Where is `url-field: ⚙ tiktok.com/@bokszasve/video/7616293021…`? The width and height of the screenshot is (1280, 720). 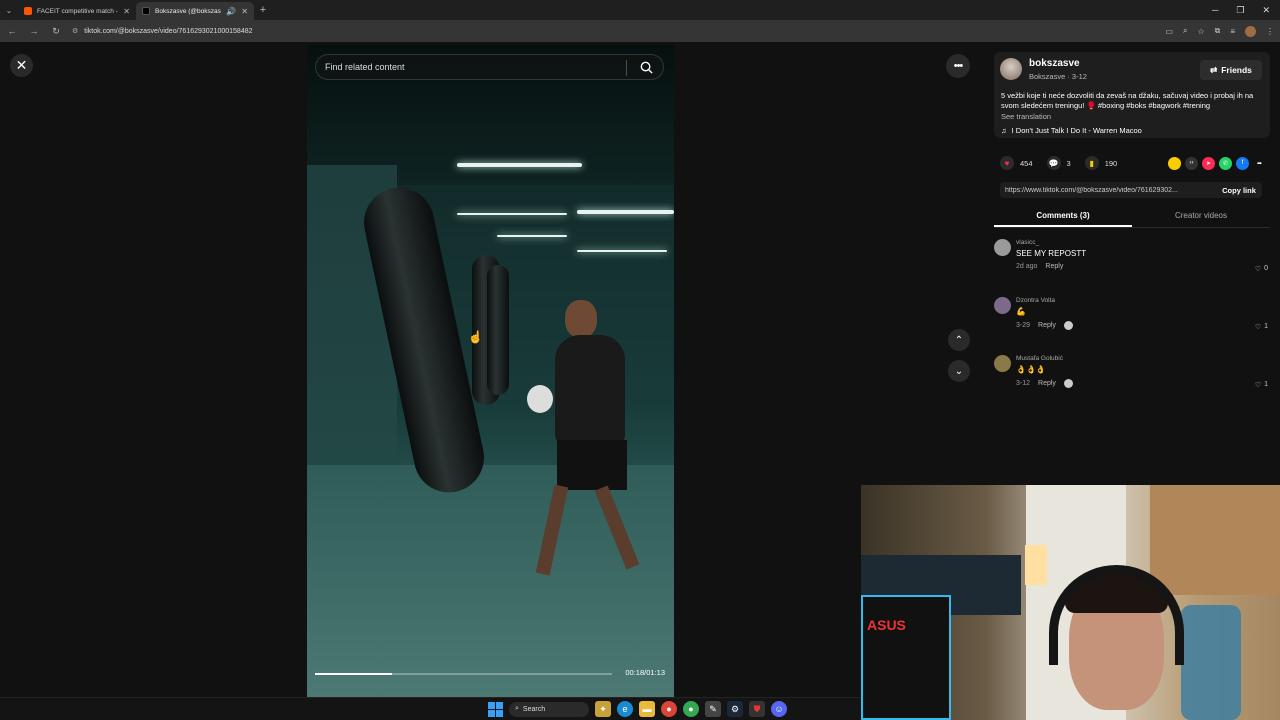
url-field: ⚙ tiktok.com/@bokszasve/video/7616293021… is located at coordinates (613, 31).